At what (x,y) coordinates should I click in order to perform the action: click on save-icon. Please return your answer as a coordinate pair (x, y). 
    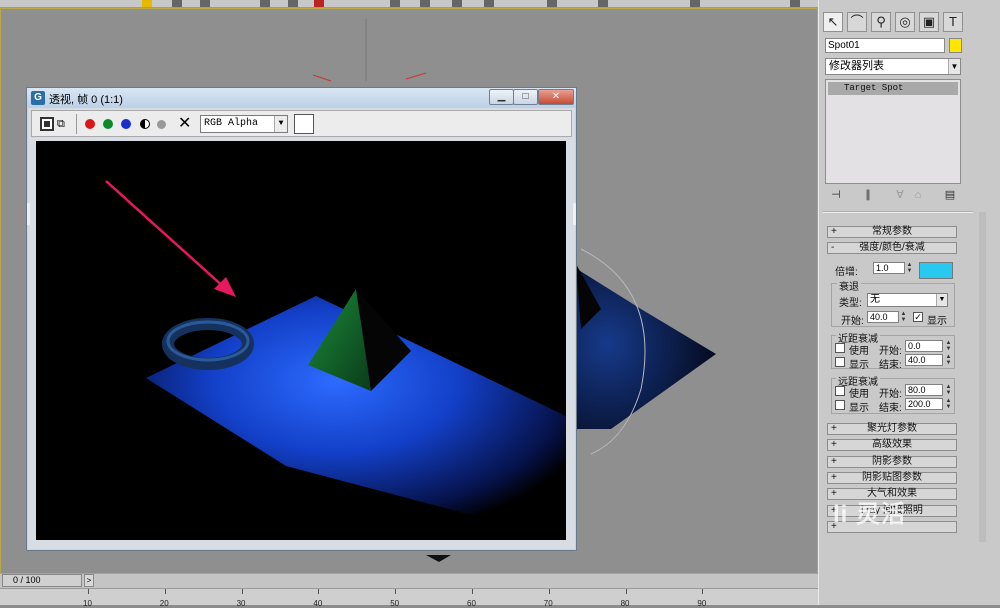
    Looking at the image, I should click on (47, 124).